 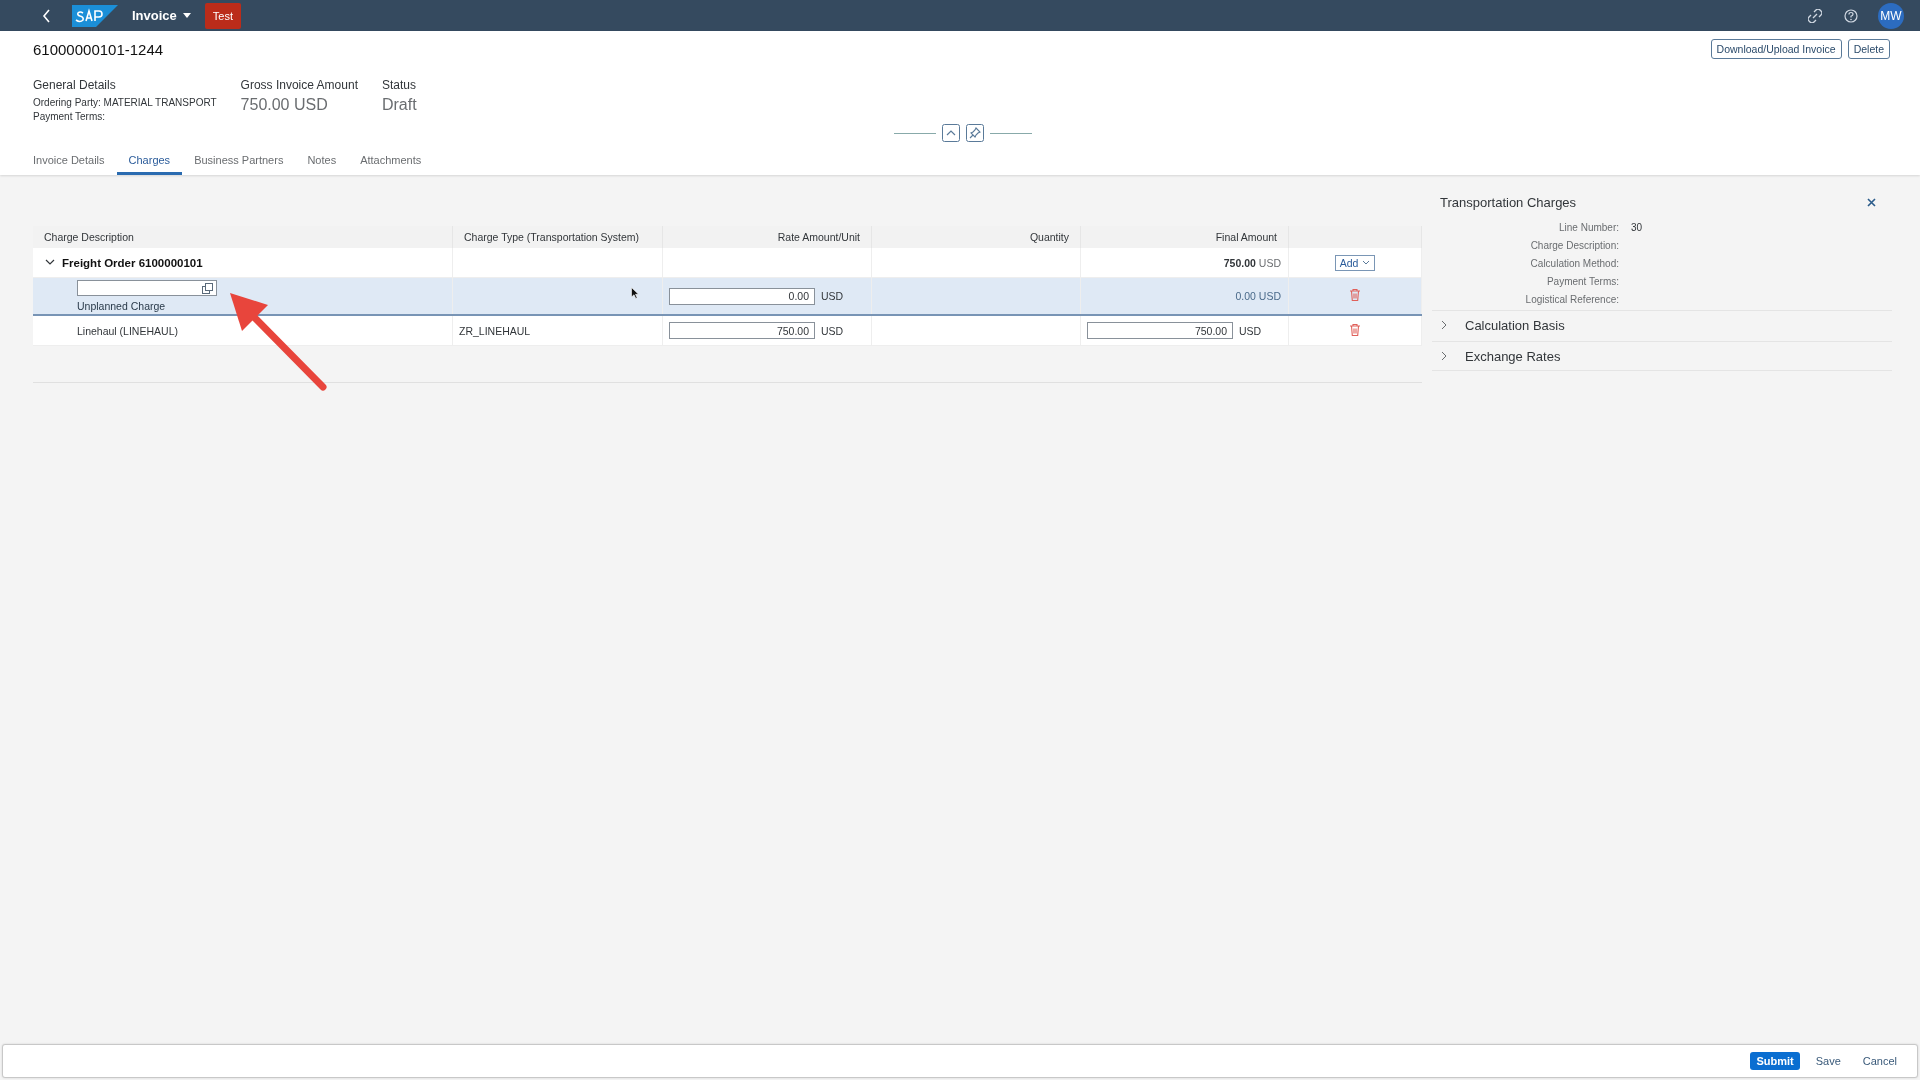 I want to click on header-action-button: Delete, so click(x=1868, y=49).